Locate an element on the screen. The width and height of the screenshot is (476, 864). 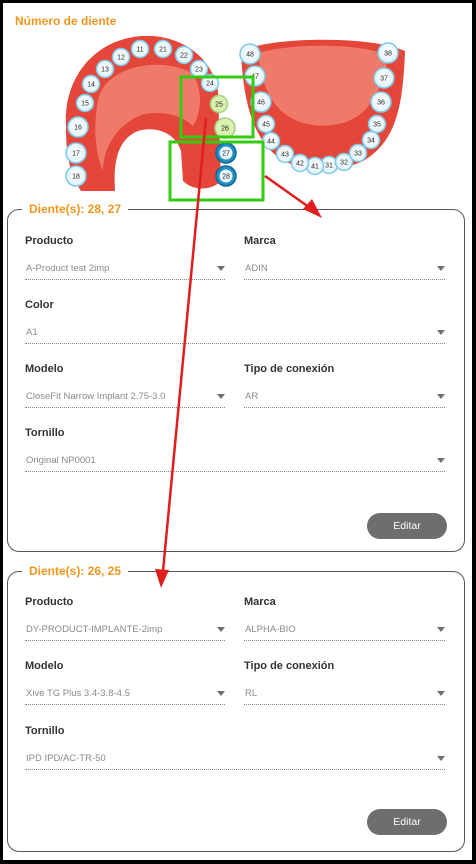
tooth-23-label: 23 is located at coordinates (199, 70).